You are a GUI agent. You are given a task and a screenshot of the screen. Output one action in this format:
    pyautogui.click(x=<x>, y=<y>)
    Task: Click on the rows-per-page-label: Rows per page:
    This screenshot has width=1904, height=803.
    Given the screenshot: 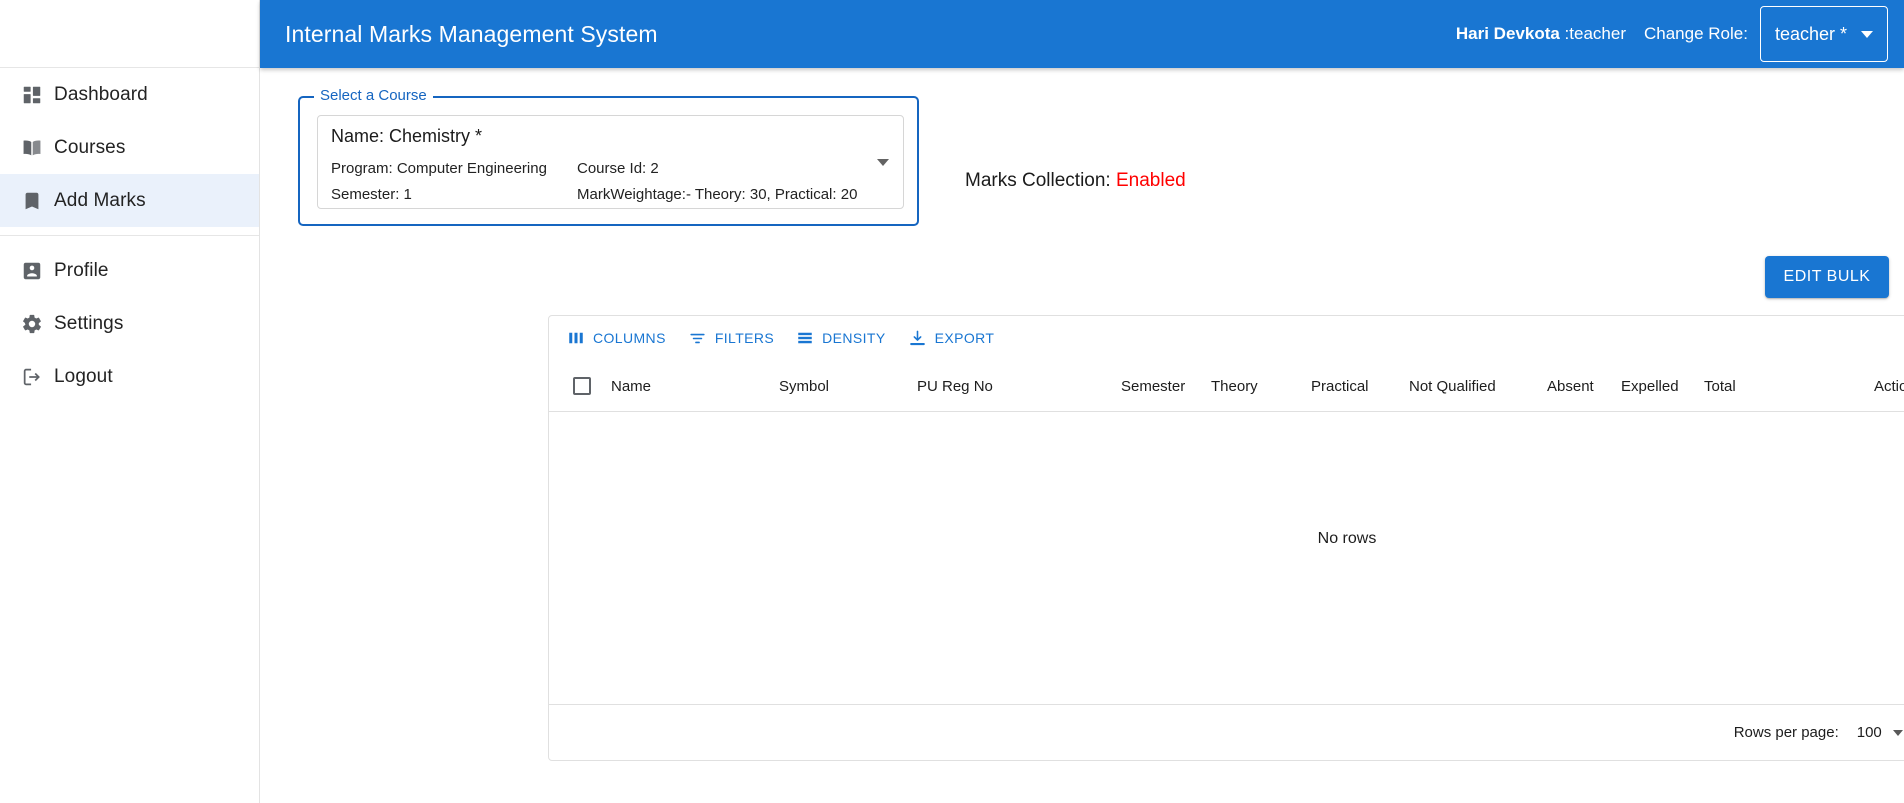 What is the action you would take?
    pyautogui.click(x=1786, y=732)
    